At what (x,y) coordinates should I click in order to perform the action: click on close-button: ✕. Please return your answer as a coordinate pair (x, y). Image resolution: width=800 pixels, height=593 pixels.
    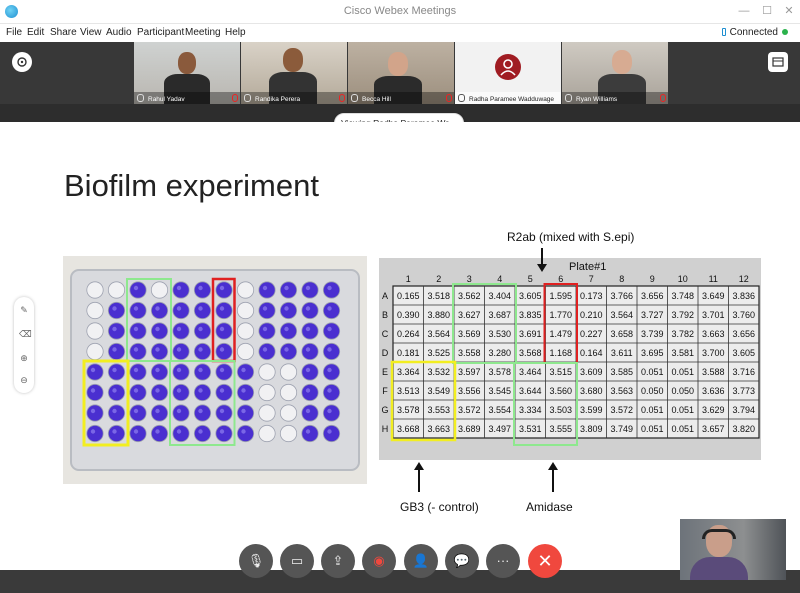
    Looking at the image, I should click on (789, 11).